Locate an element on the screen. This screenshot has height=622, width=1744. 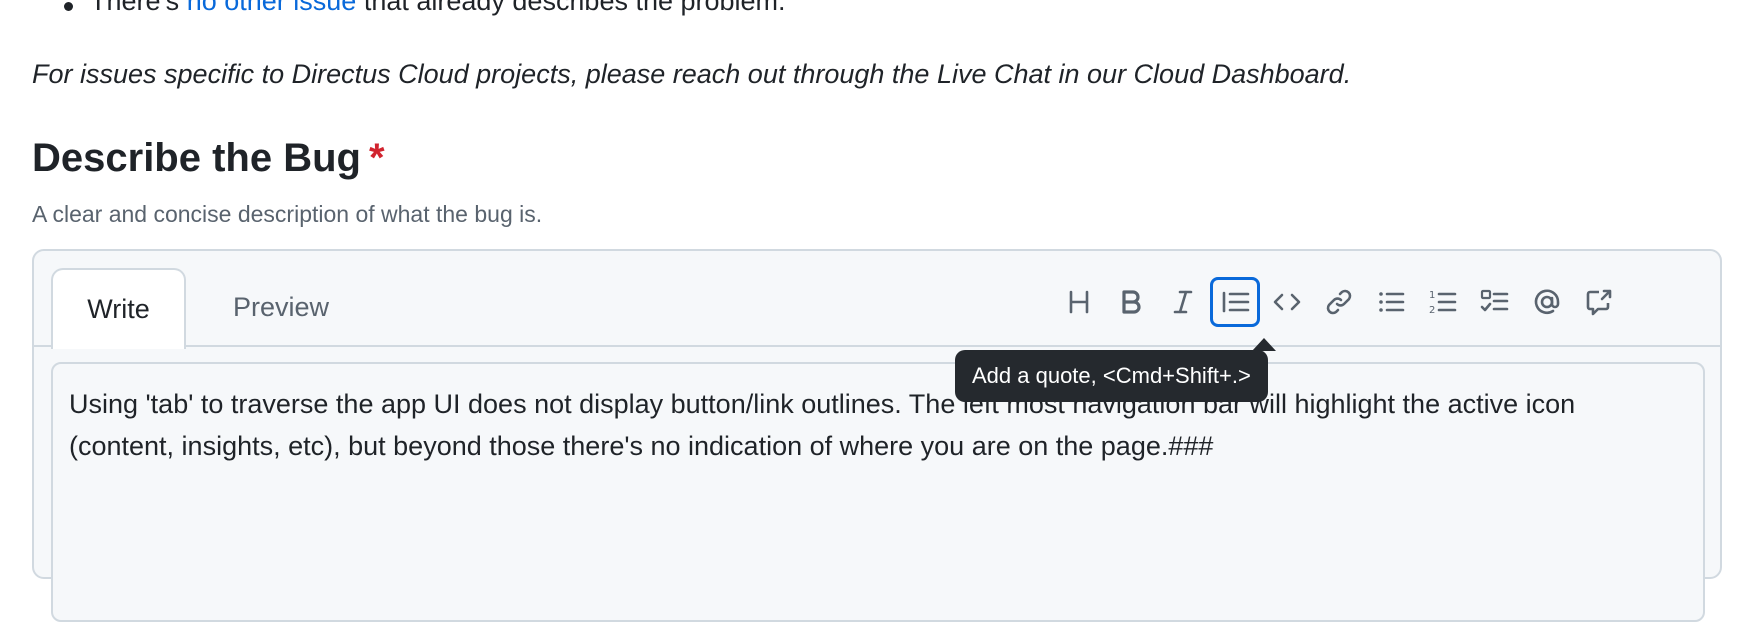
bold-icon is located at coordinates (1131, 302).